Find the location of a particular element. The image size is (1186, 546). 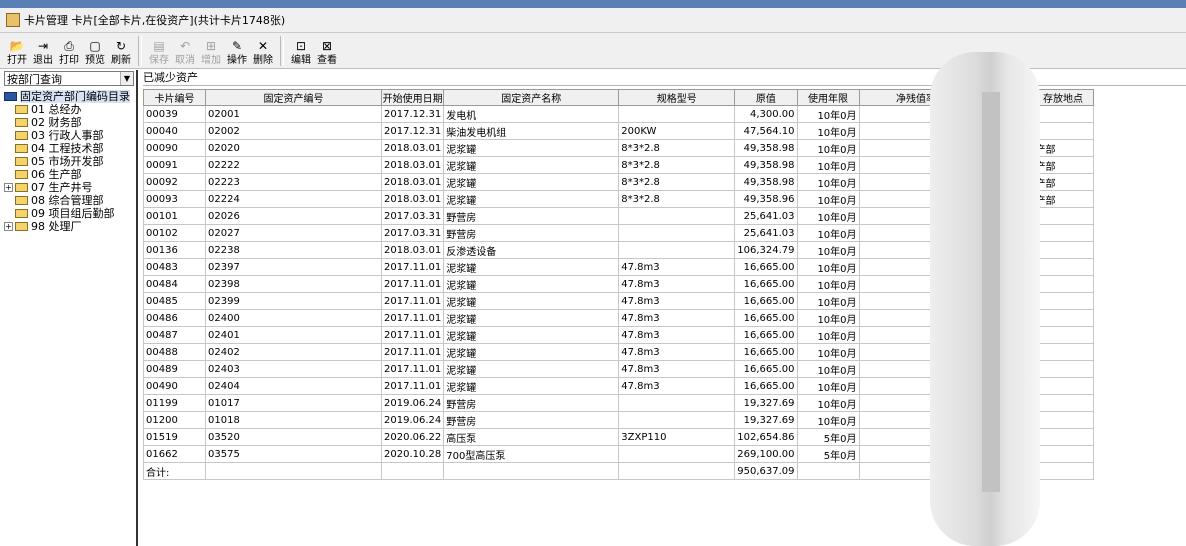

tree-item: +07 生产井号 is located at coordinates (71, 187).